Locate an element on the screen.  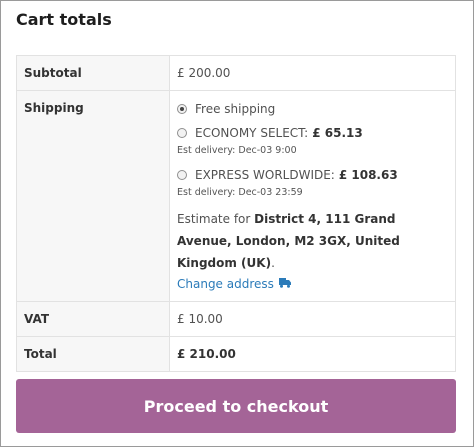
radio-economy-select is located at coordinates (182, 133).